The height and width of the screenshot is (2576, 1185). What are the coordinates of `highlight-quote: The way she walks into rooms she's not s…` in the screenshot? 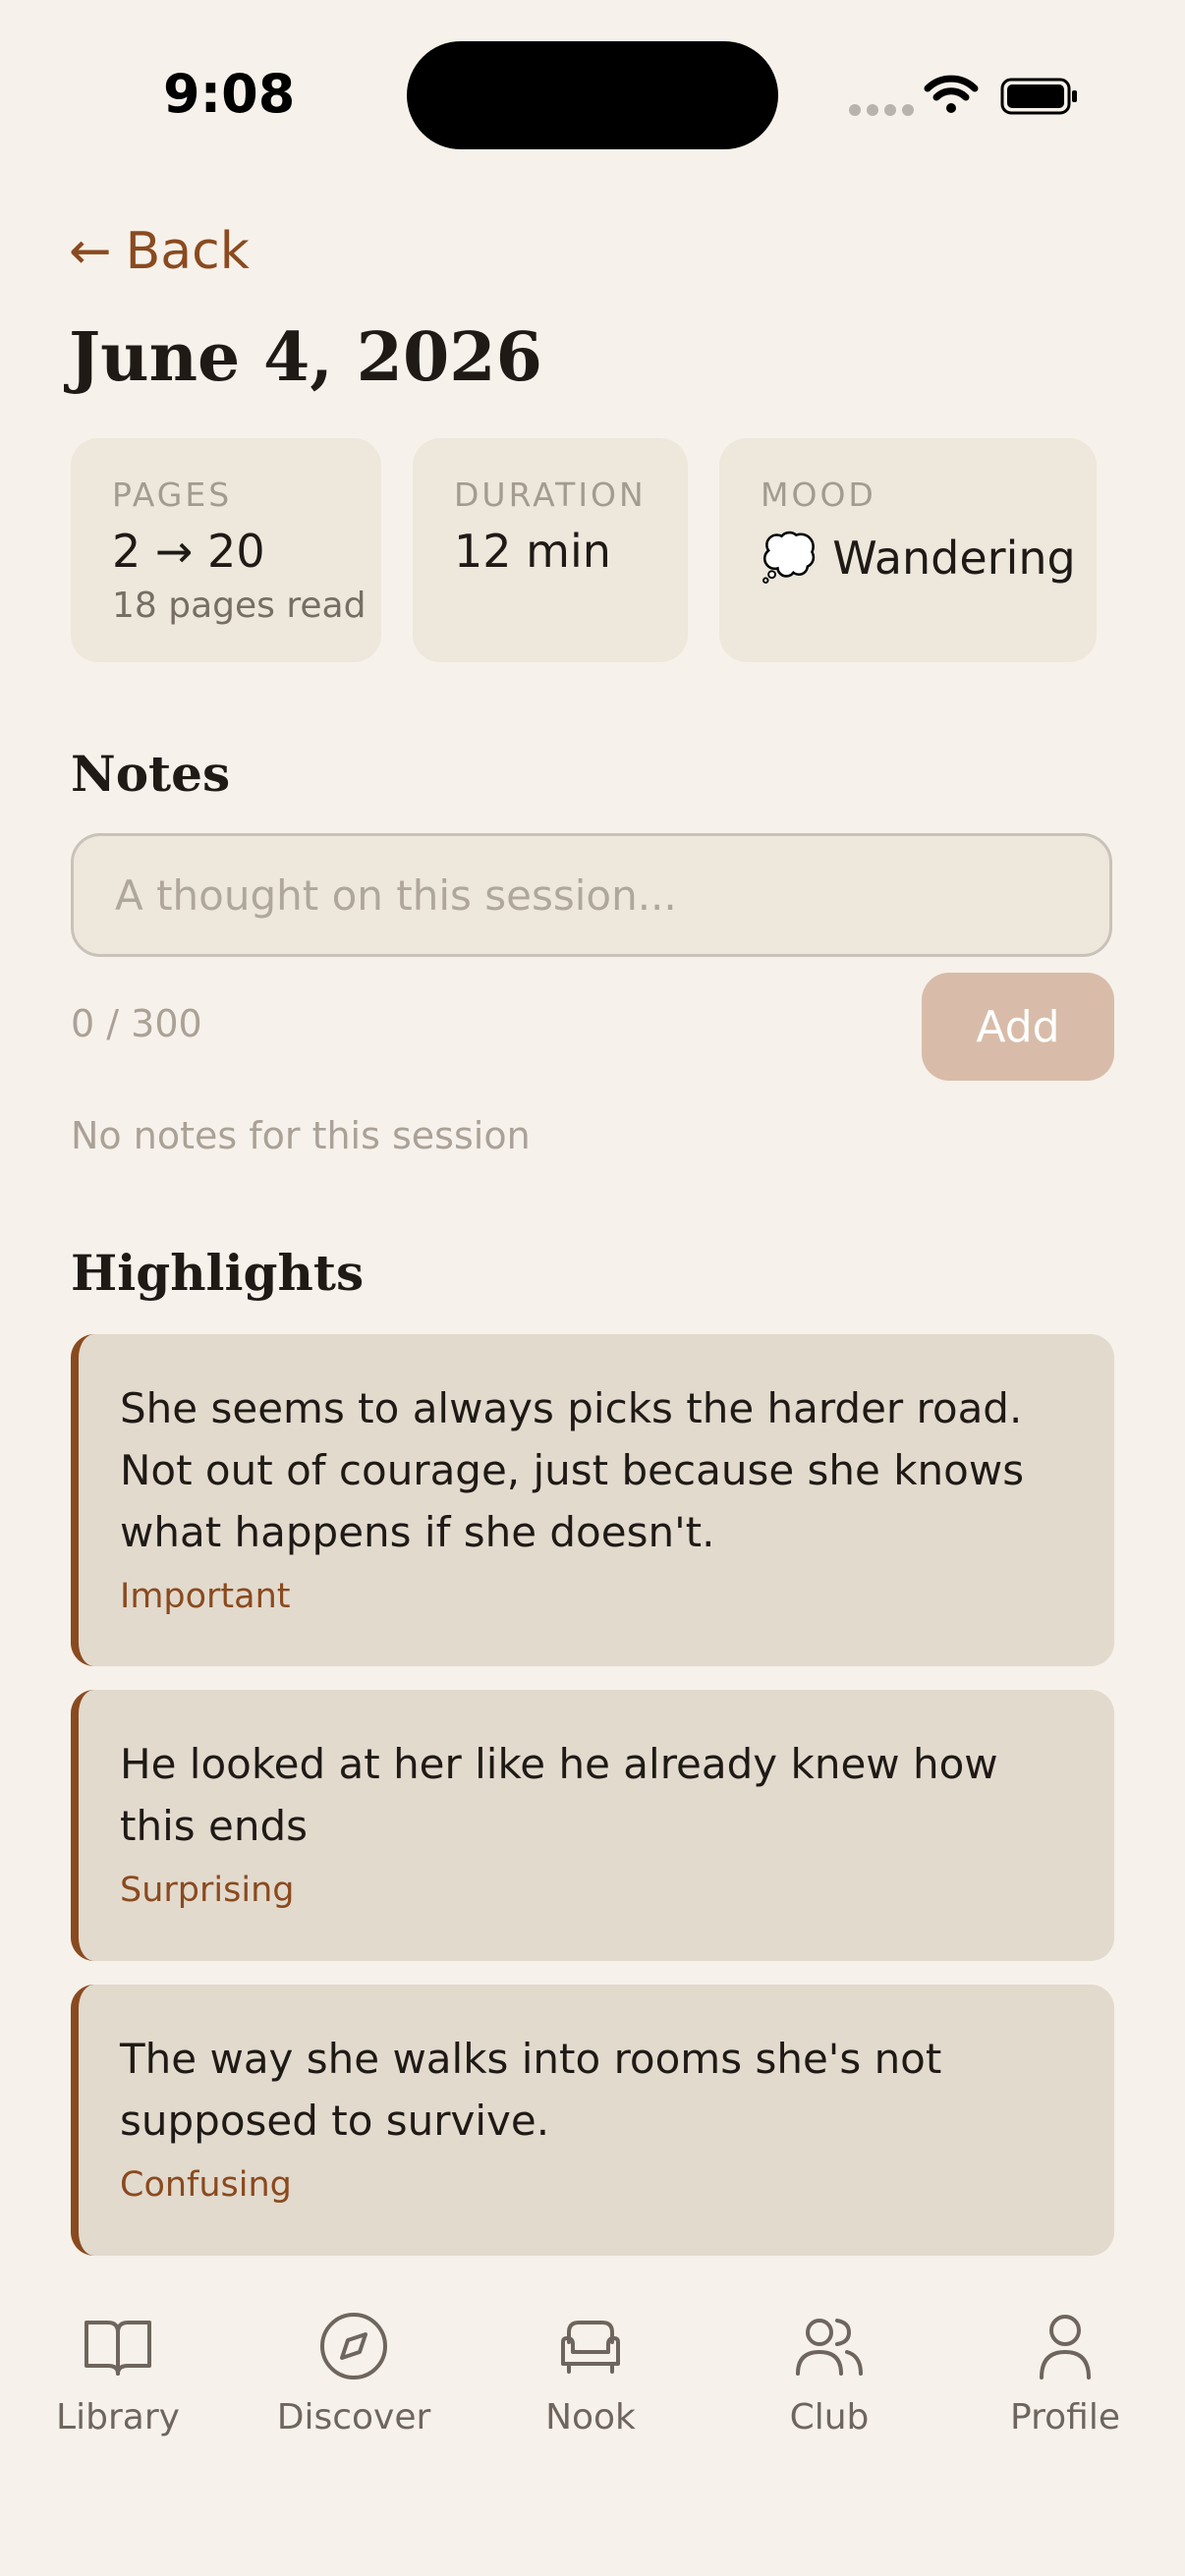 It's located at (531, 2090).